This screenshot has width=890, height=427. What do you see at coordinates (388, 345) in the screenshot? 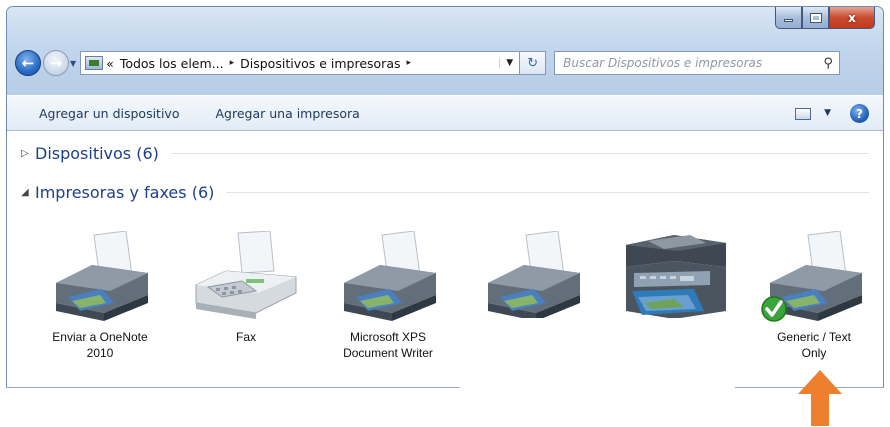
I see `printer-label: Microsoft XPS Document Writer` at bounding box center [388, 345].